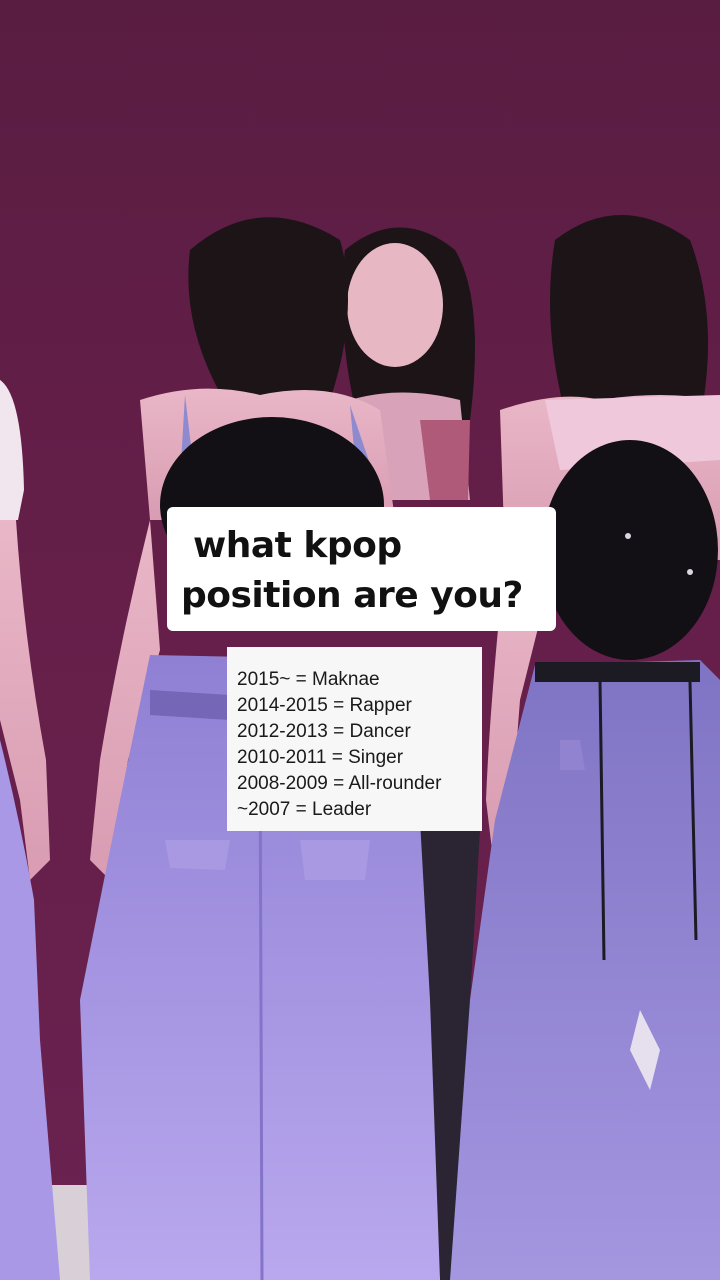  What do you see at coordinates (630, 550) in the screenshot?
I see `black-hat-right` at bounding box center [630, 550].